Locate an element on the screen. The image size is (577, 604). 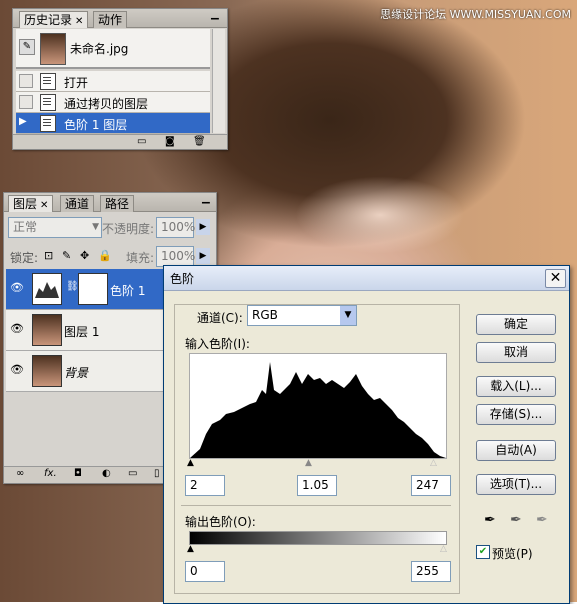
layer-row-levels: 👁 ⛓ 色阶 1 is located at coordinates (85, 289).